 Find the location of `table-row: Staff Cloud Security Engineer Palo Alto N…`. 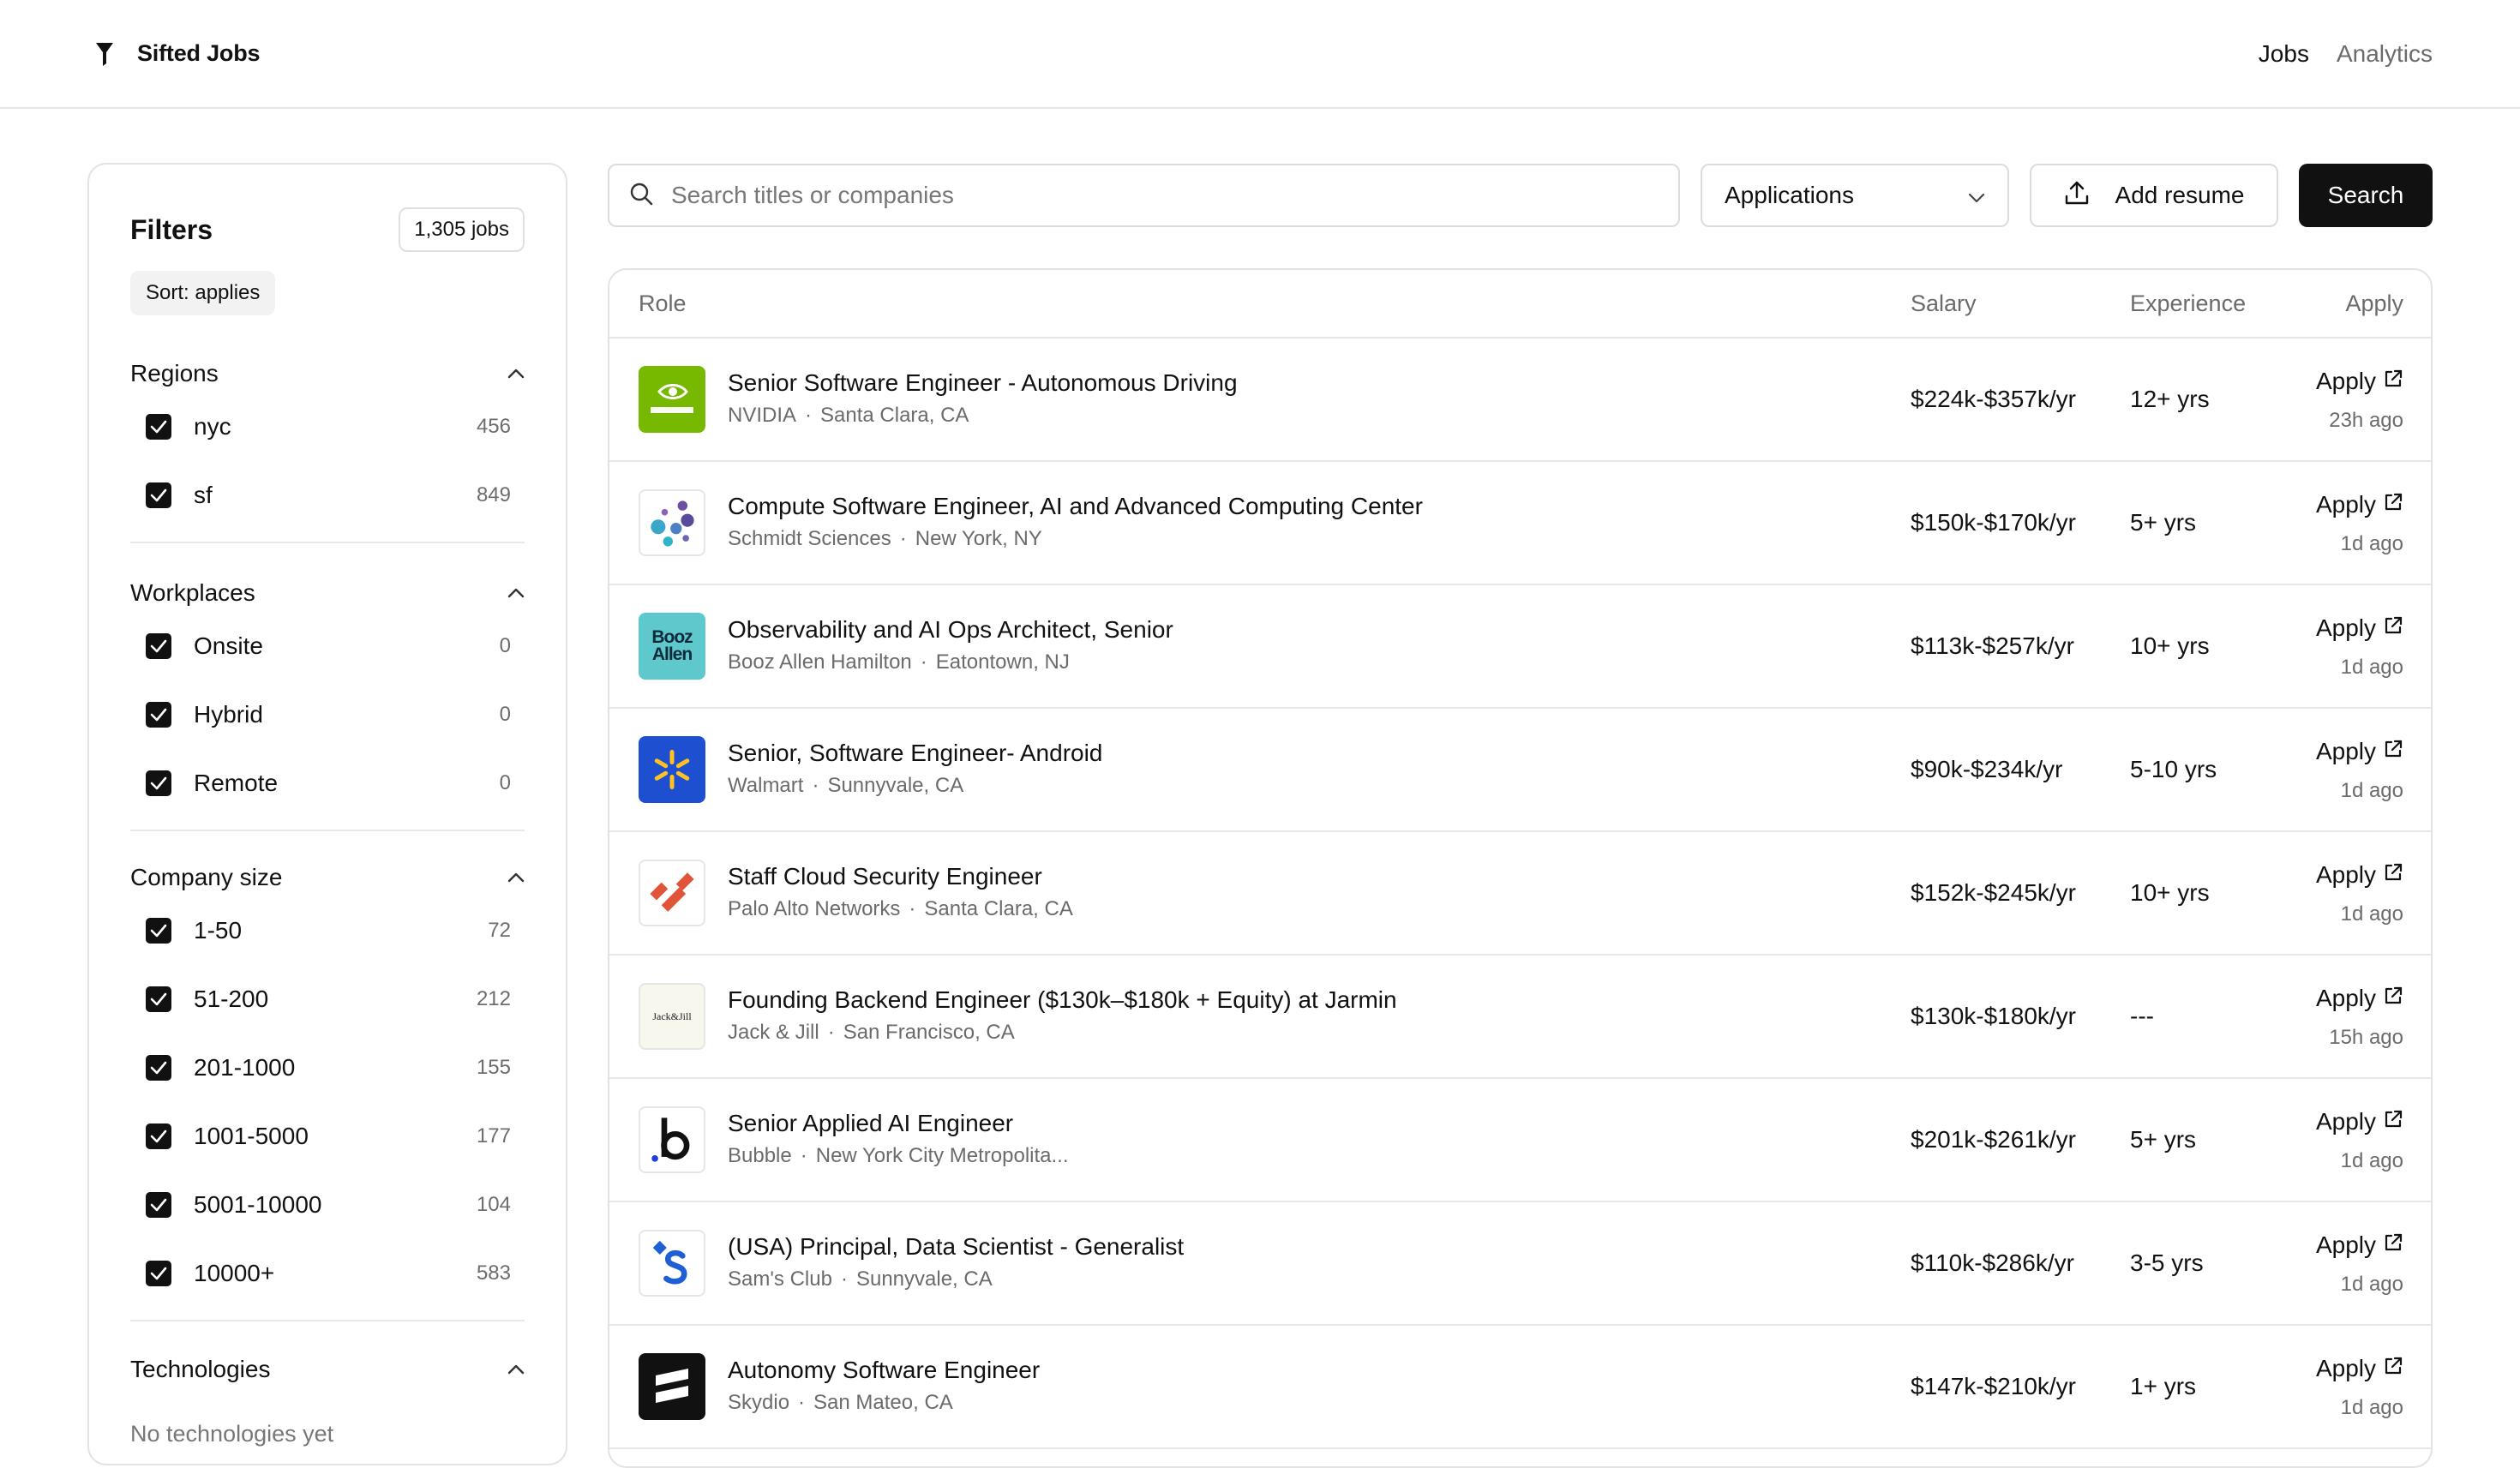

table-row: Staff Cloud Security Engineer Palo Alto N… is located at coordinates (1520, 894).